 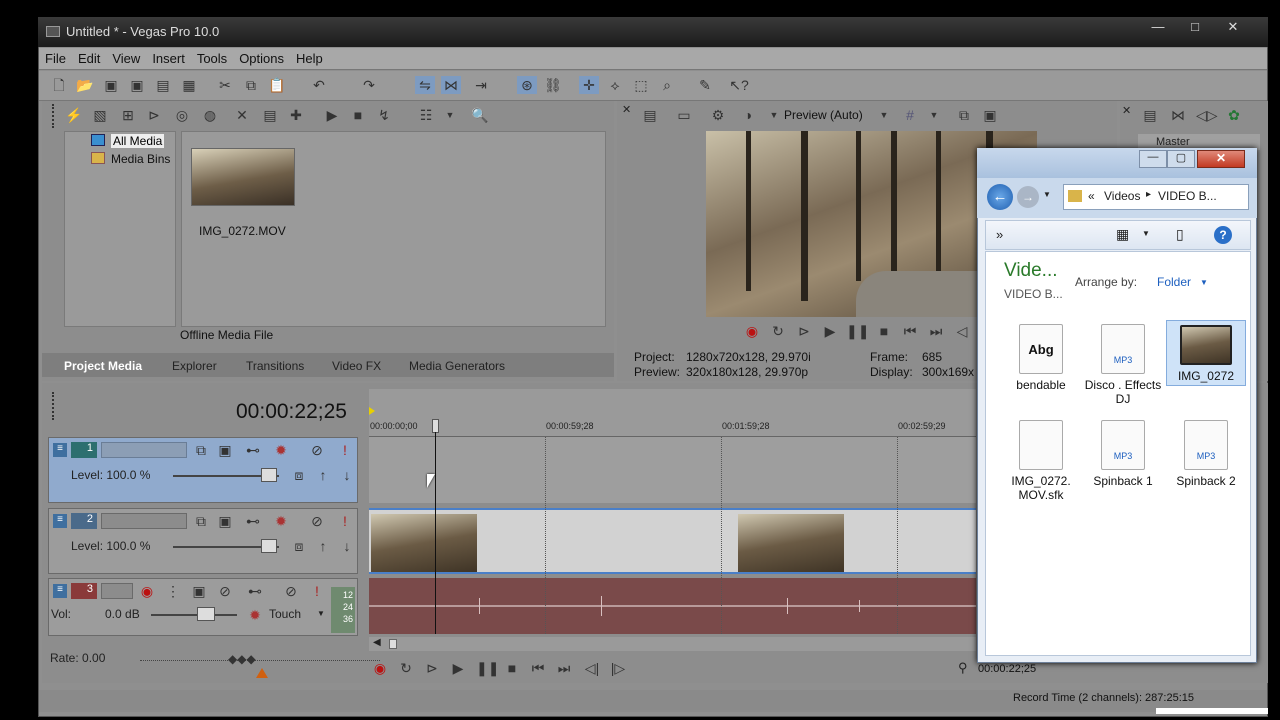 What do you see at coordinates (778, 331) in the screenshot?
I see `loop-icon: ↻` at bounding box center [778, 331].